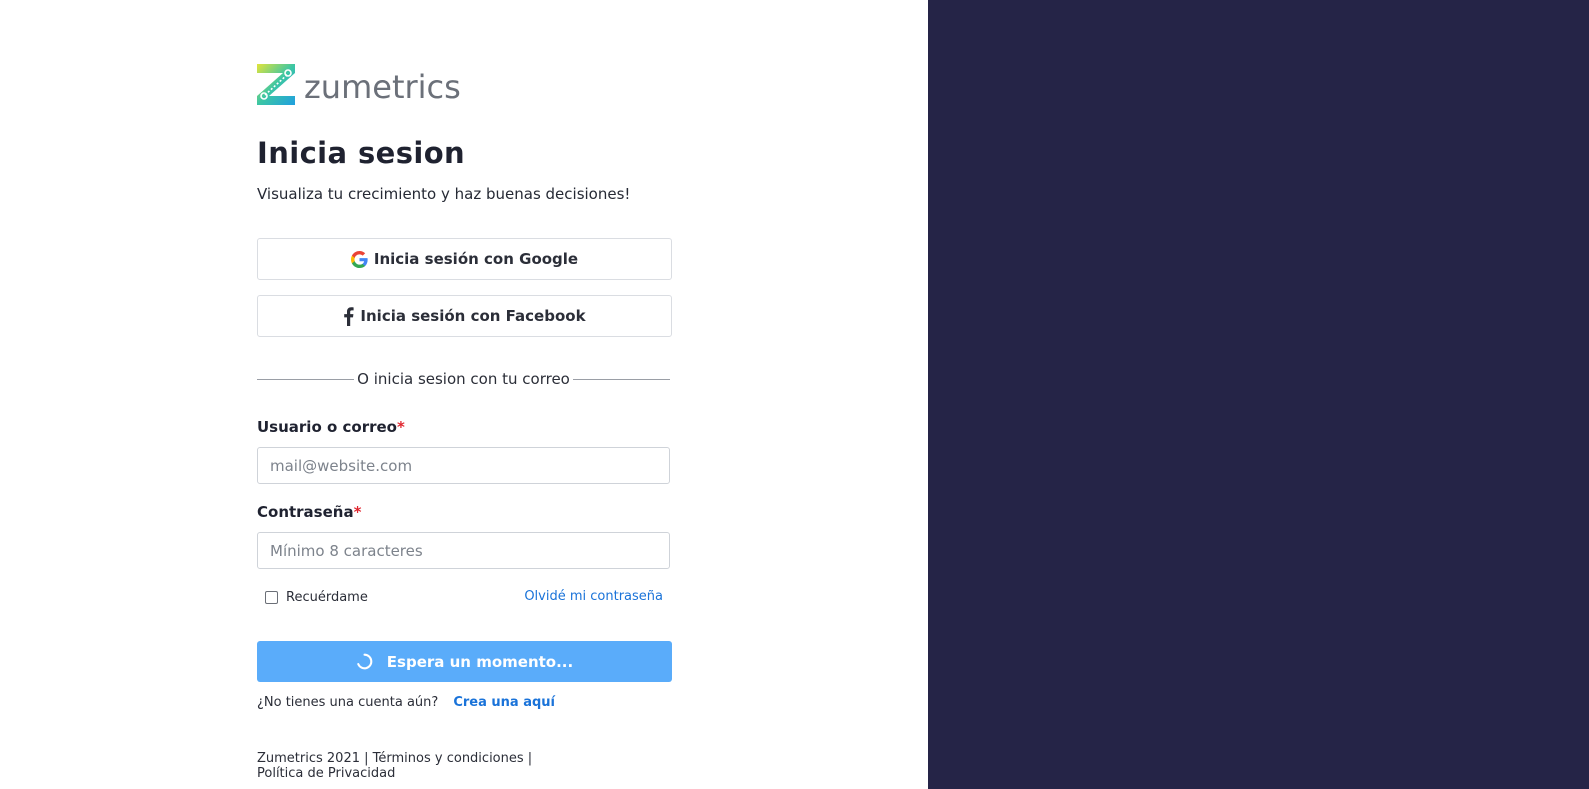 The image size is (1589, 789). I want to click on email-divider: O inicia sesion con tu correo, so click(464, 379).